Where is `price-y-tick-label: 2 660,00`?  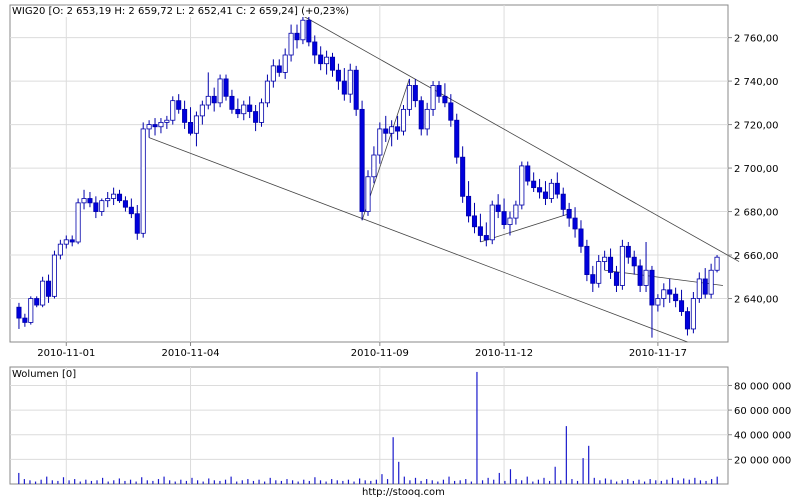 price-y-tick-label: 2 660,00 is located at coordinates (756, 256).